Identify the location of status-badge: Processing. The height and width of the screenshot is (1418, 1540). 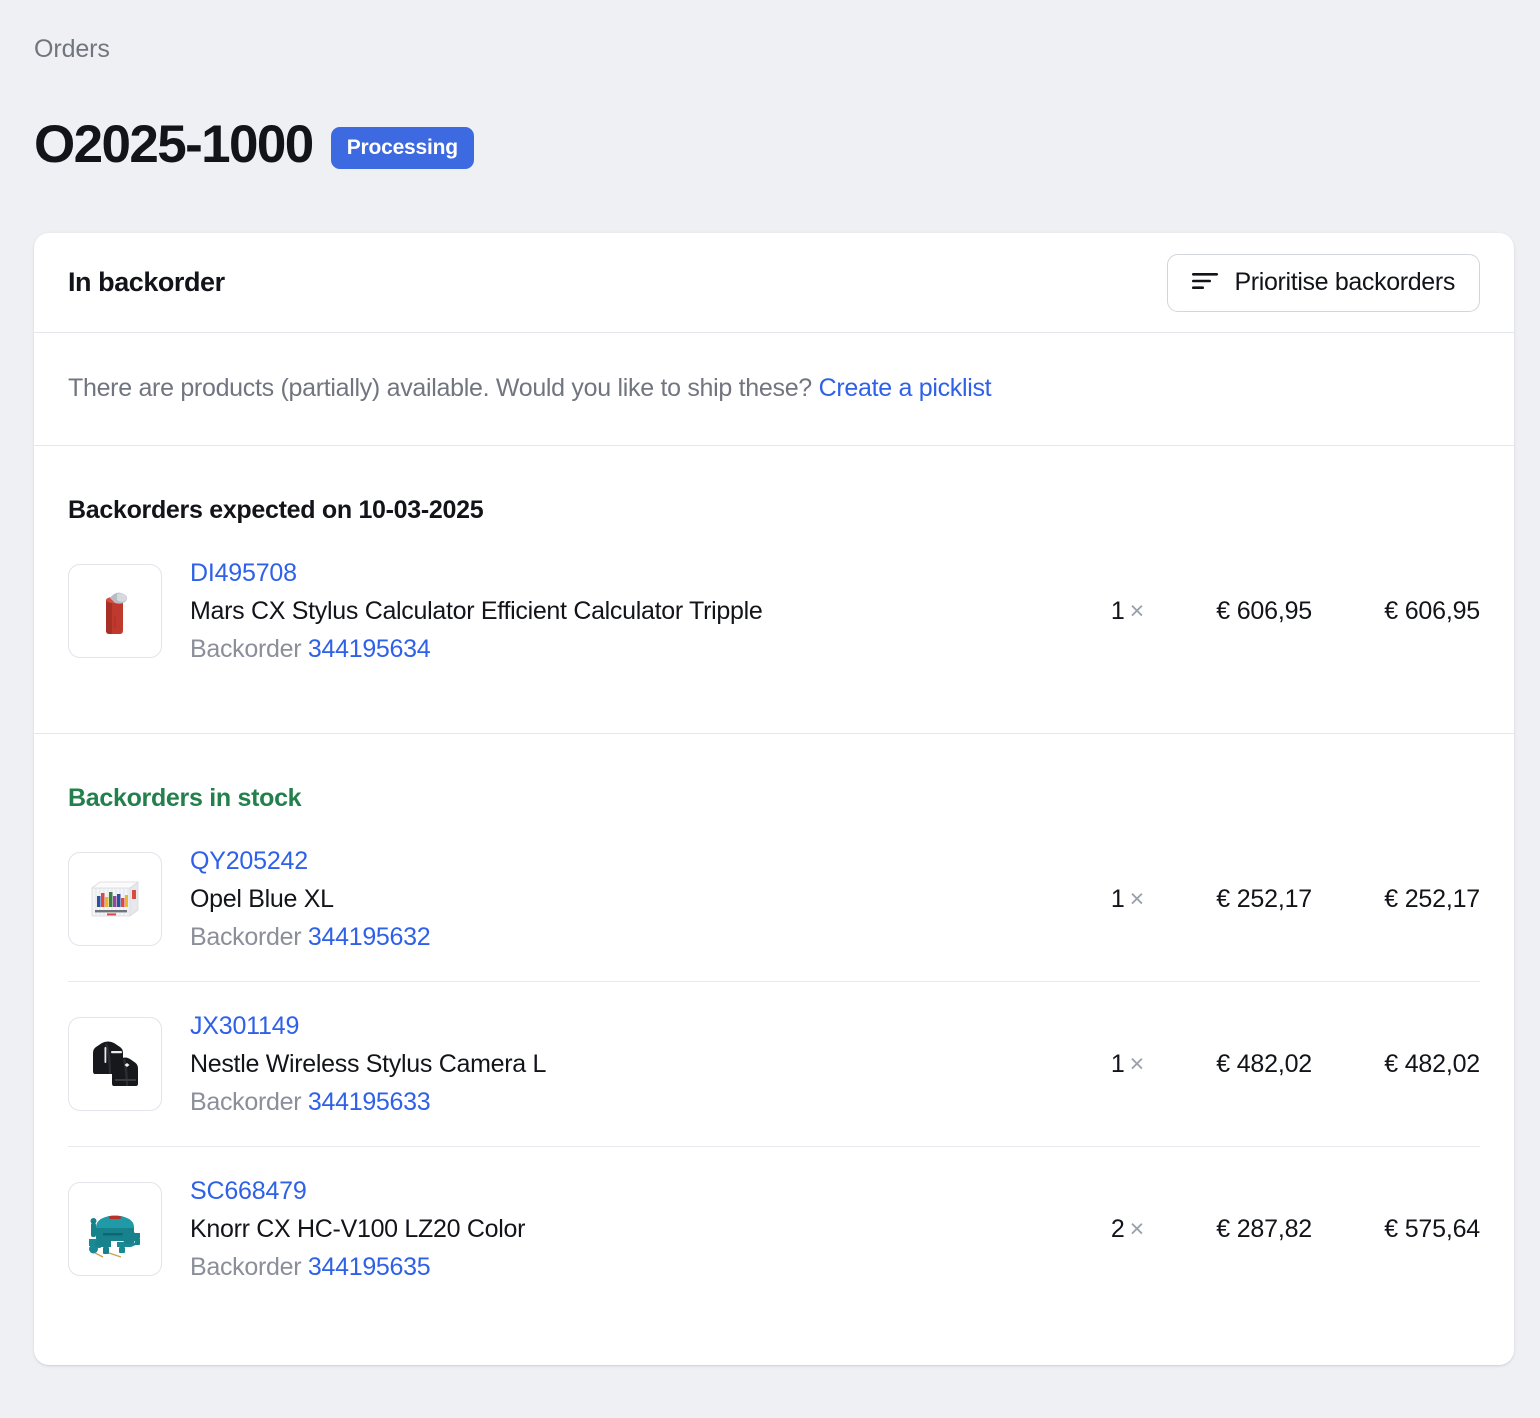
(402, 148).